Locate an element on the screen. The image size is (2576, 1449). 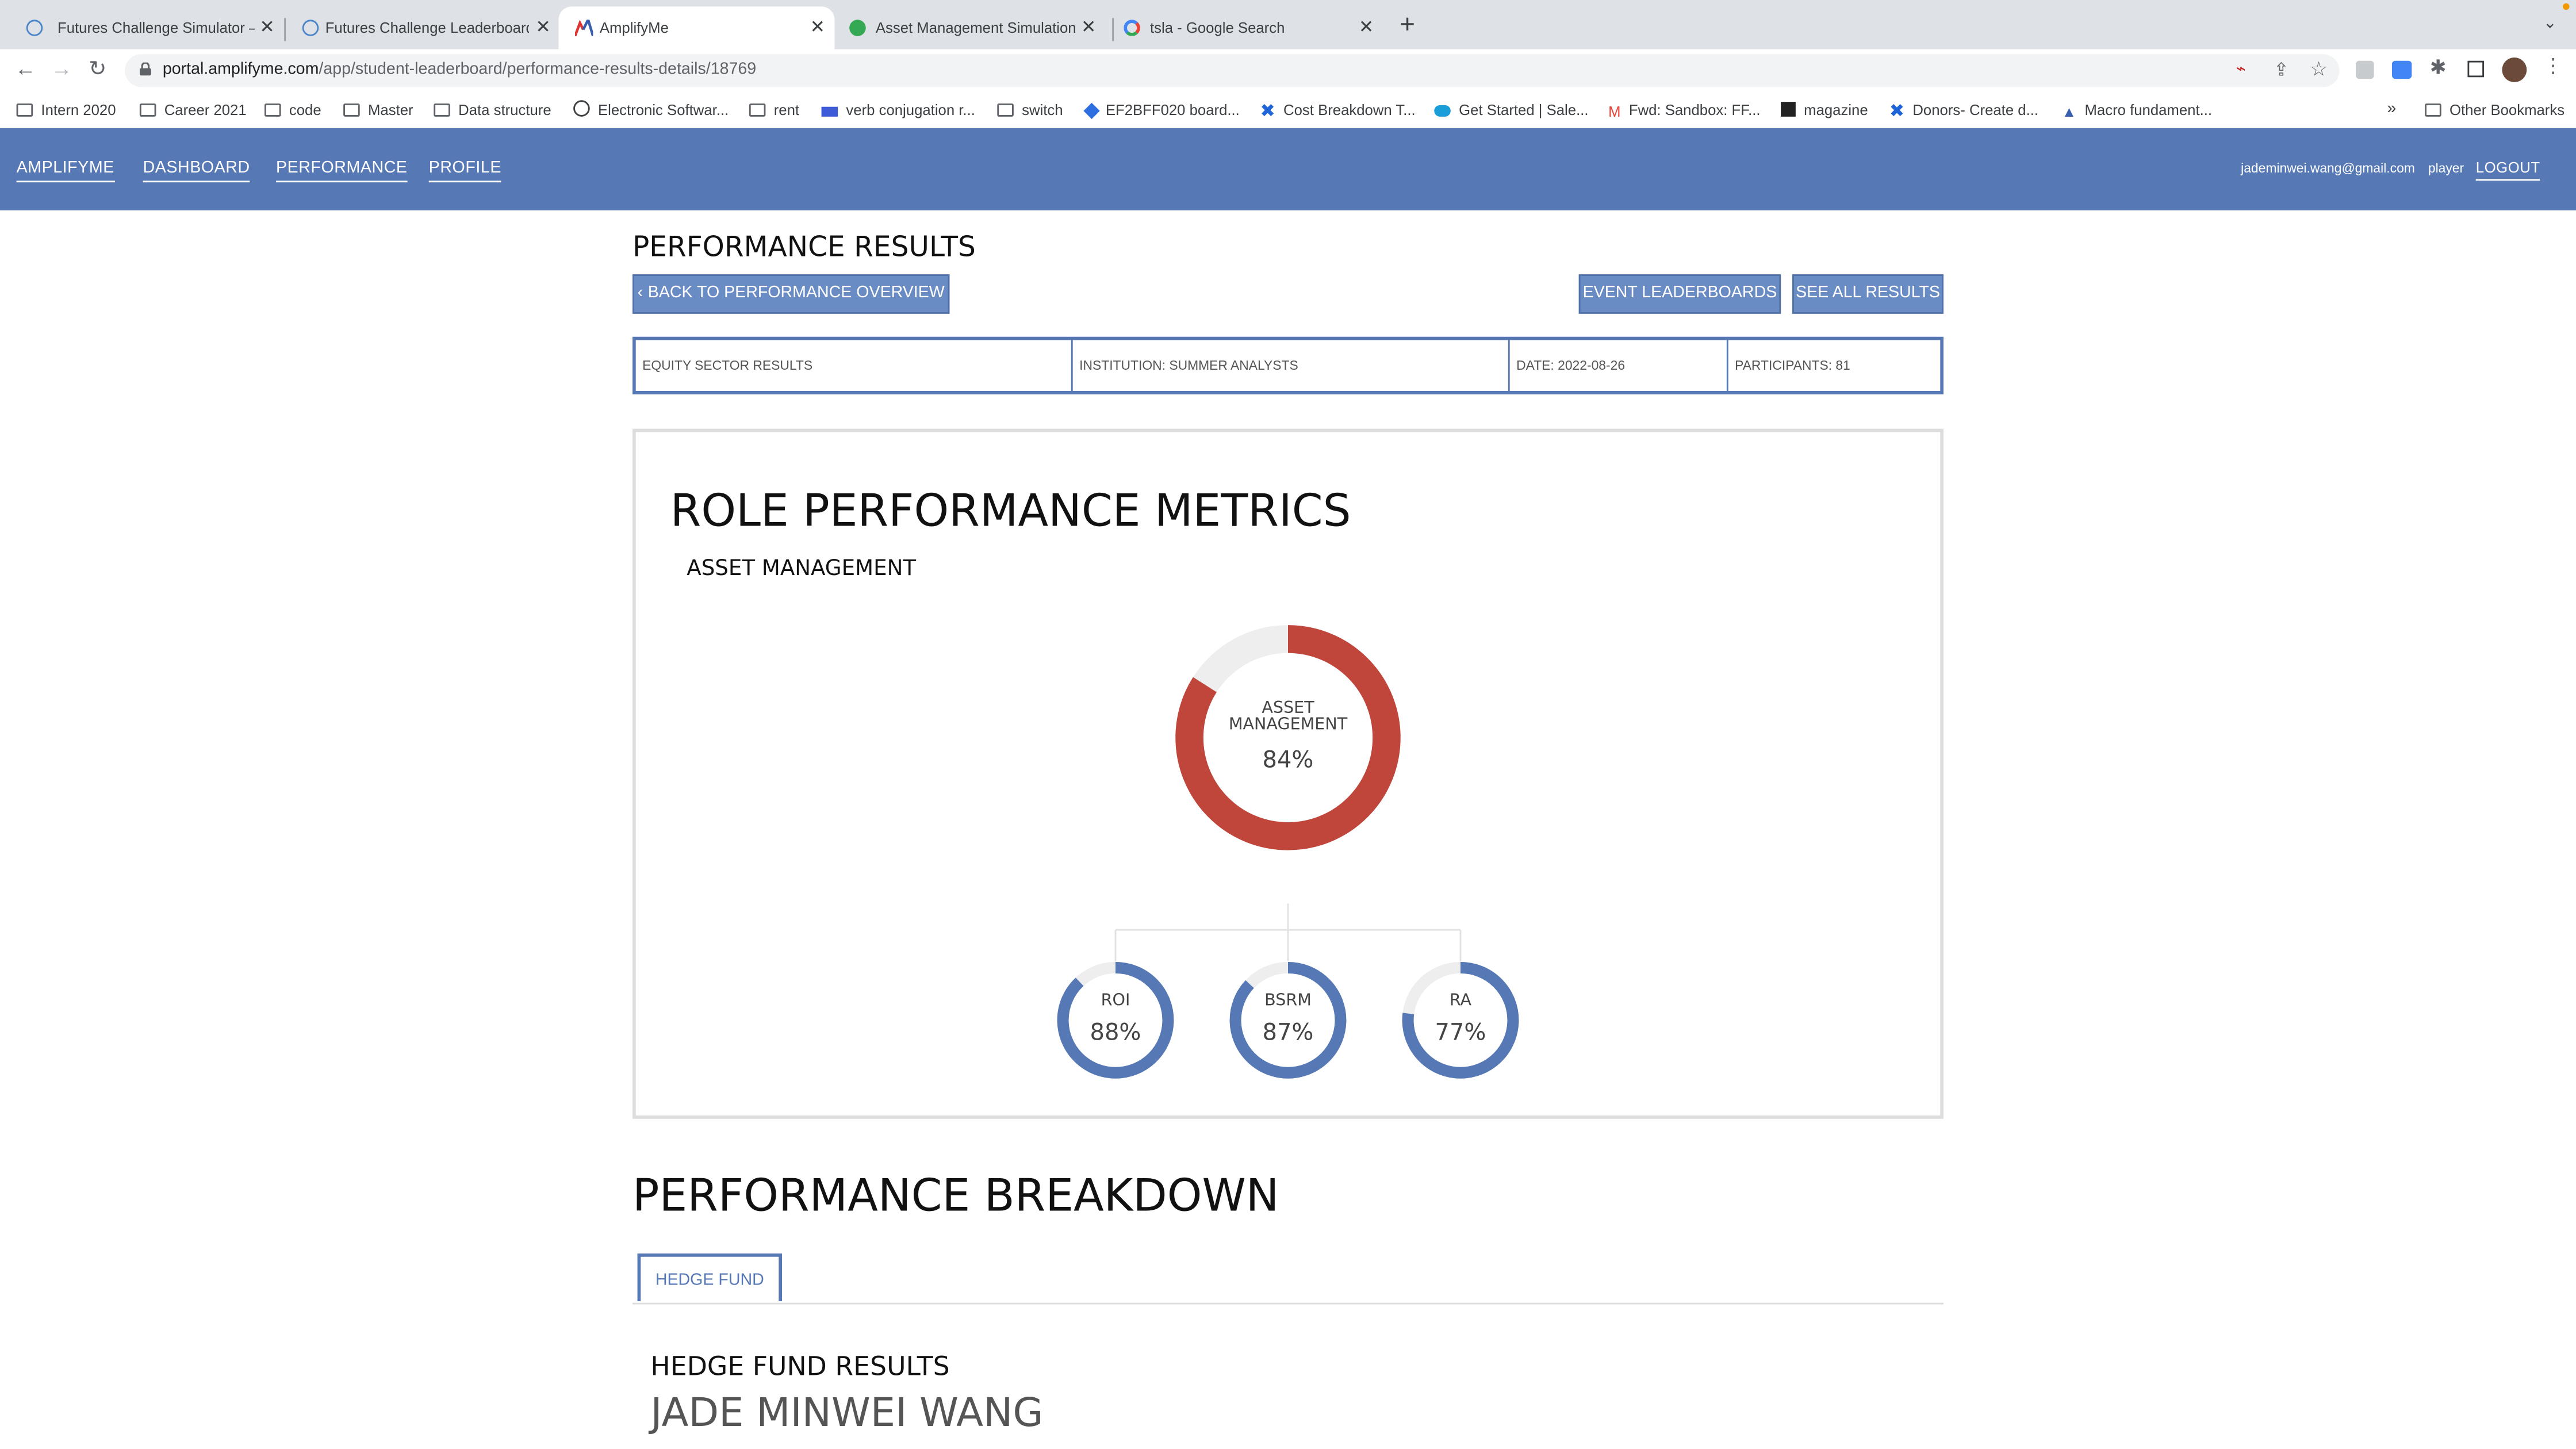
ra-value: 77% is located at coordinates (1460, 1033).